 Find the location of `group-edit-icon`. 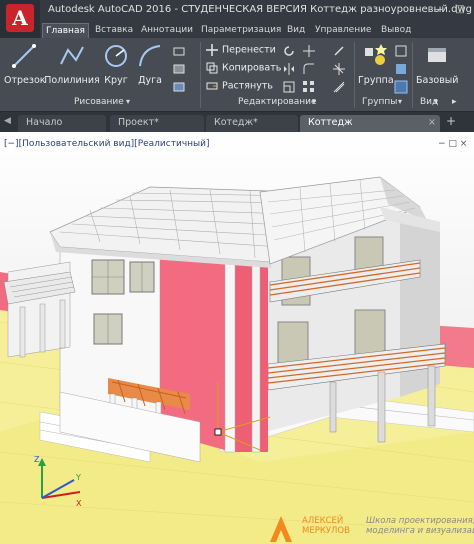

group-edit-icon is located at coordinates (401, 69).